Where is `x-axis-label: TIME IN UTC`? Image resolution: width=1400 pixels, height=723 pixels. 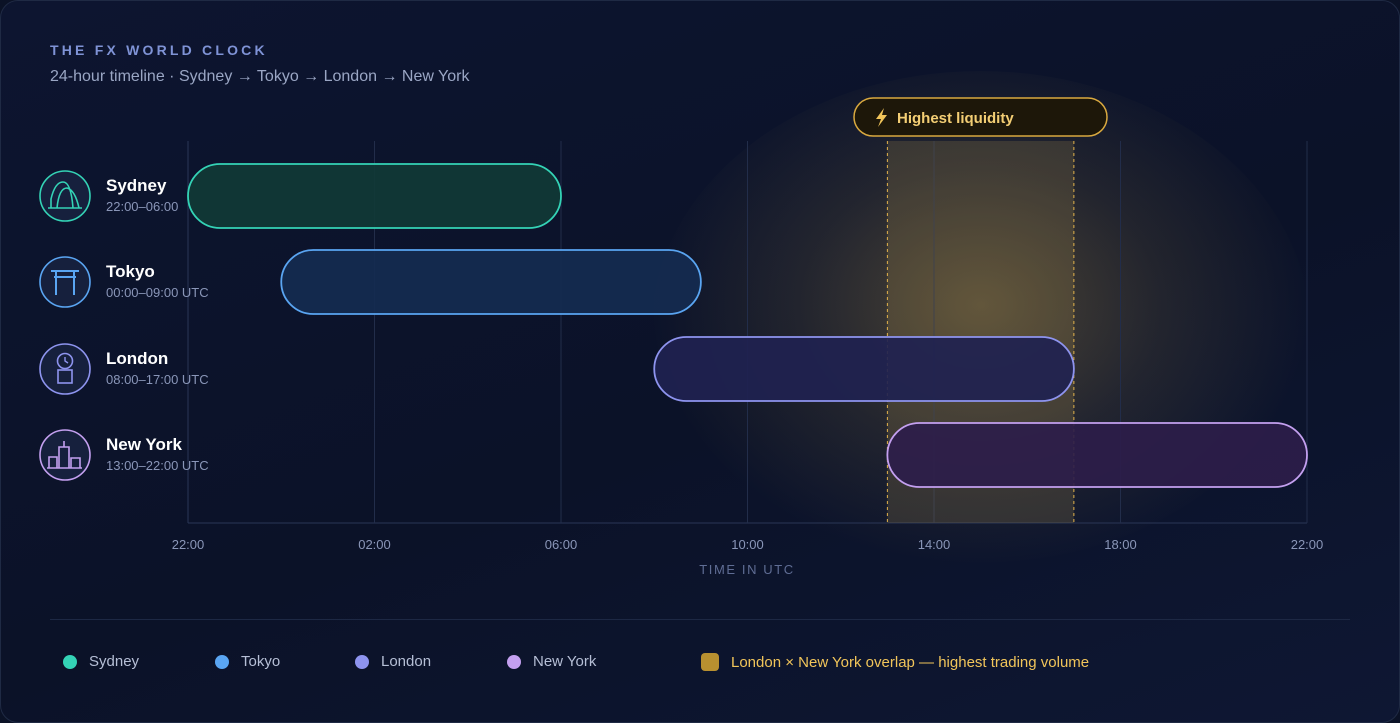 x-axis-label: TIME IN UTC is located at coordinates (747, 569).